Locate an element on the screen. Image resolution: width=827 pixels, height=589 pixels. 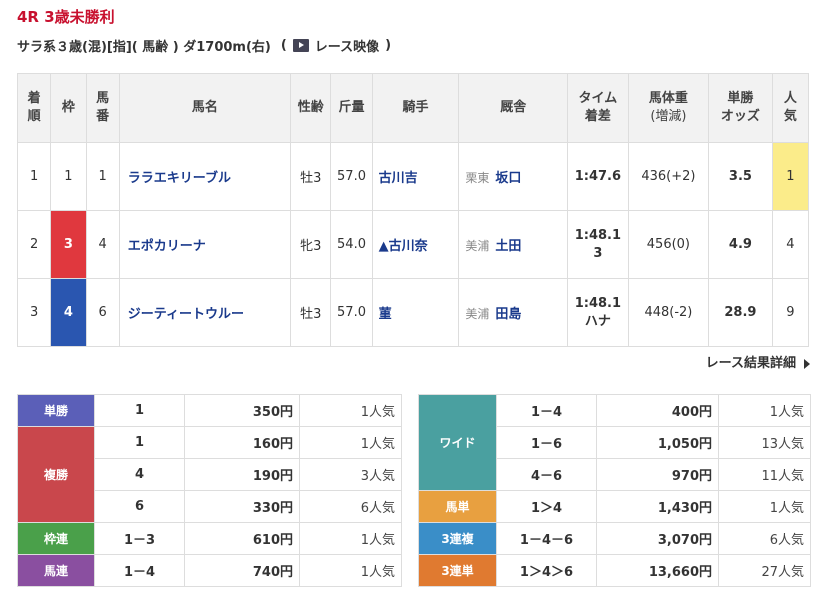
payout-popularity: 11人気 is located at coordinates (764, 474).